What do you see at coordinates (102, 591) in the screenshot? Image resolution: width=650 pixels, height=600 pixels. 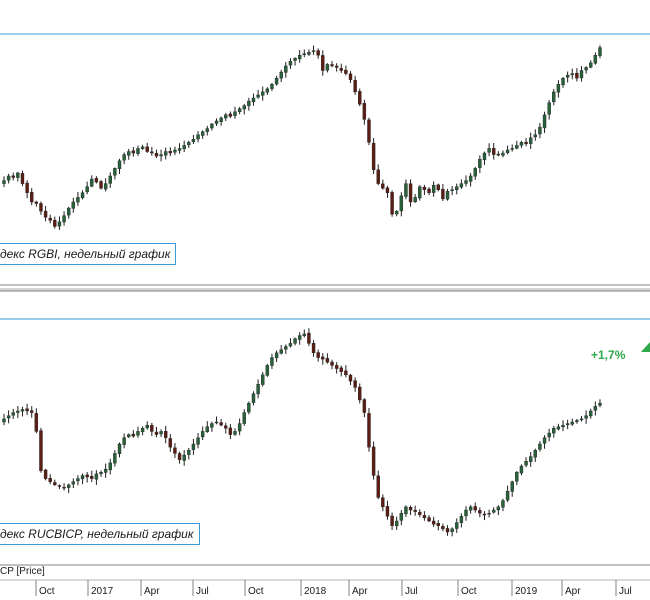 I see `time-tick-label: 2017` at bounding box center [102, 591].